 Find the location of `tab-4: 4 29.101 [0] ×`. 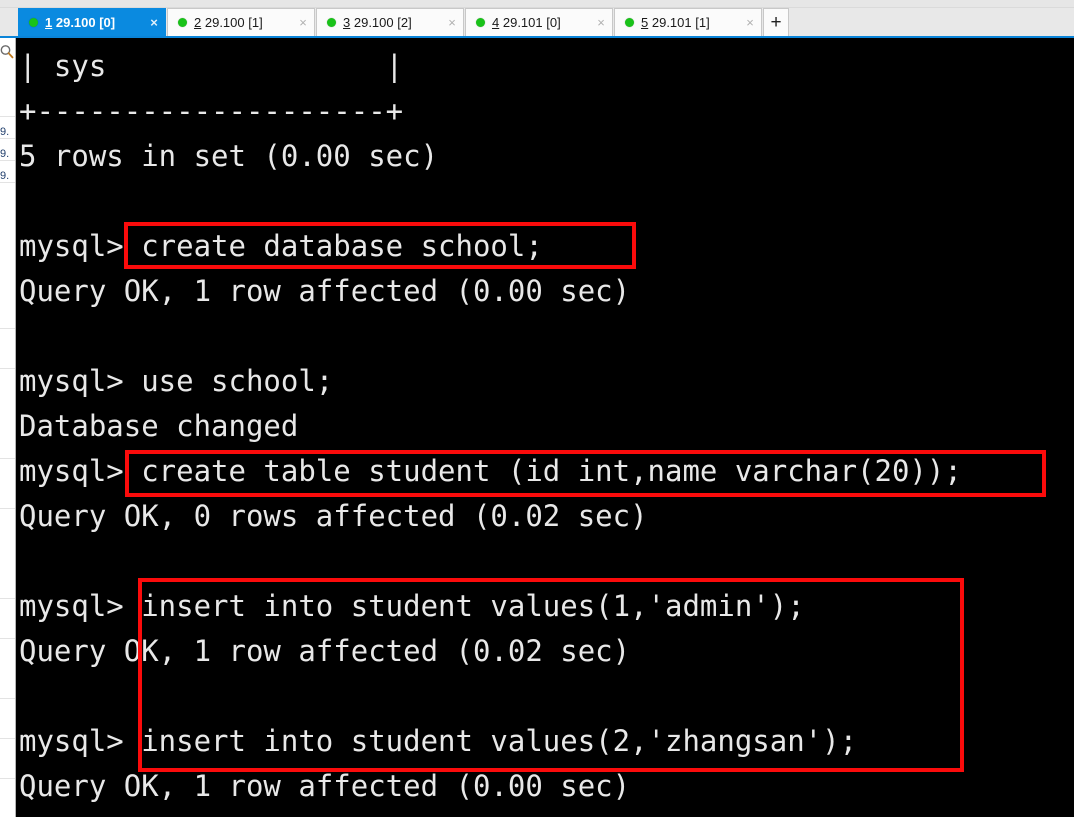

tab-4: 4 29.101 [0] × is located at coordinates (539, 22).